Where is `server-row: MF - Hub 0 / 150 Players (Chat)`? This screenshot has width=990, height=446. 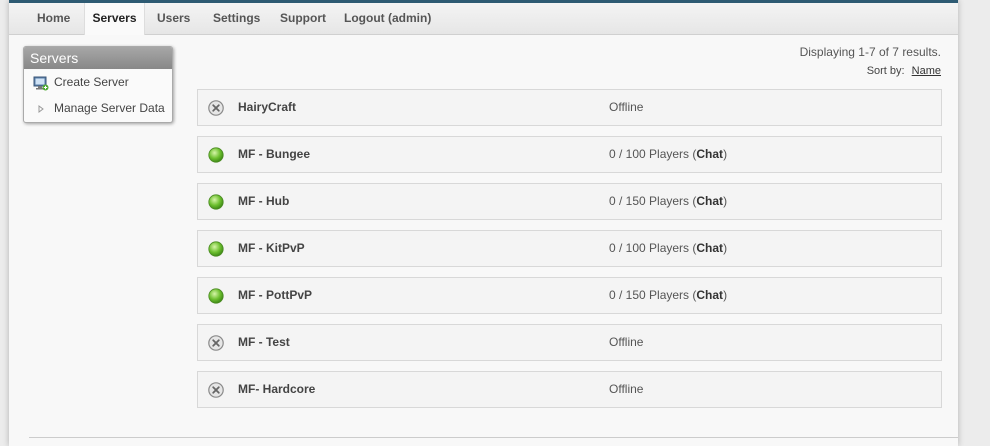 server-row: MF - Hub 0 / 150 Players (Chat) is located at coordinates (569, 201).